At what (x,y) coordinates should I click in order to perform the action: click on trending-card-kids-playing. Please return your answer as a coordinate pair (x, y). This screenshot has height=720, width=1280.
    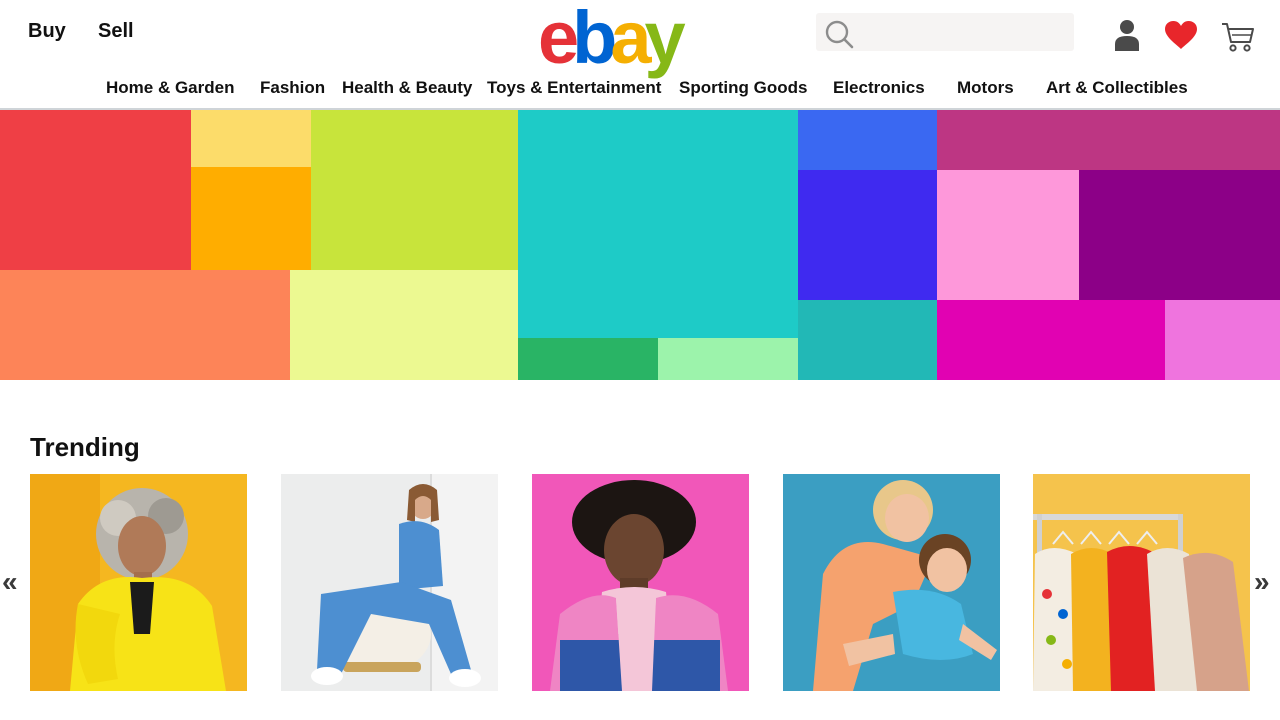
    Looking at the image, I should click on (891, 582).